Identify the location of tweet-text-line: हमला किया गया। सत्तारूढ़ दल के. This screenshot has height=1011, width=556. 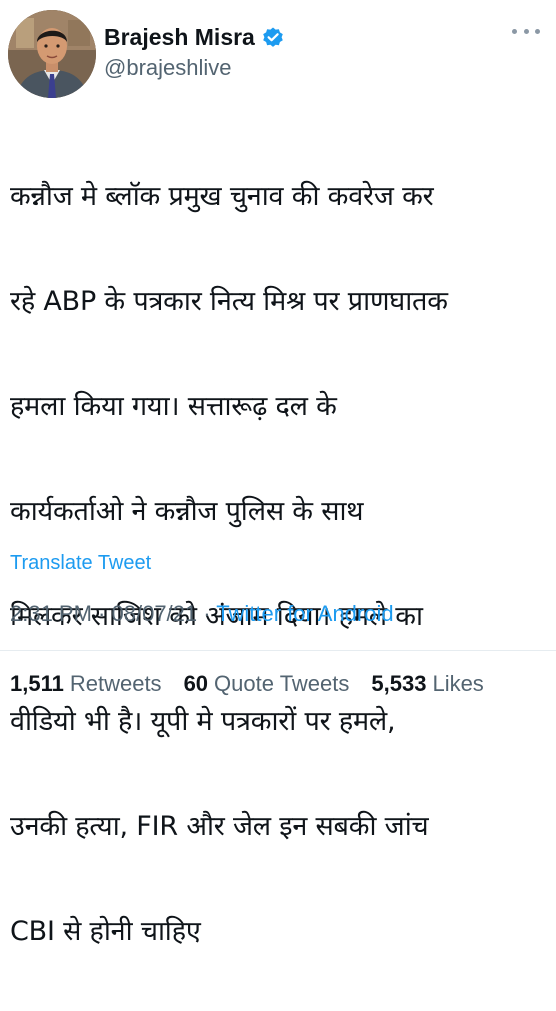
(173, 406).